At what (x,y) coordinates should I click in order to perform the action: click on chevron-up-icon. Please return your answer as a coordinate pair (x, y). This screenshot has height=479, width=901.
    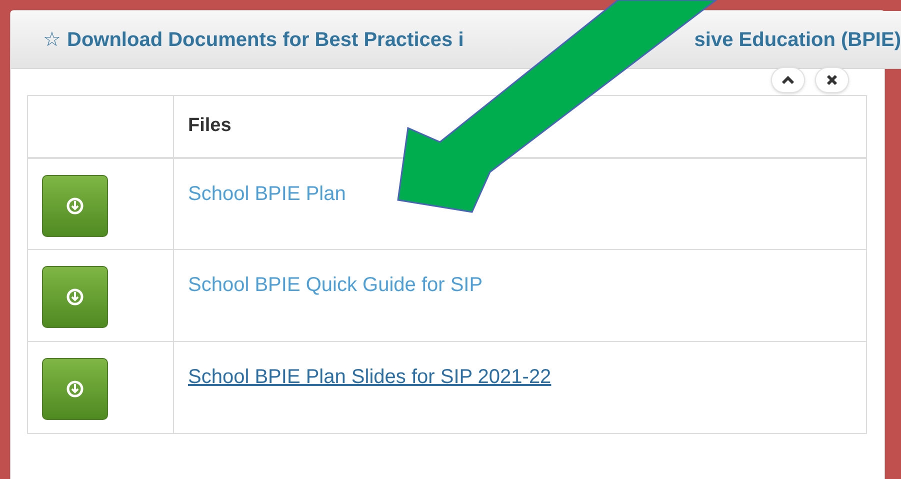
    Looking at the image, I should click on (788, 80).